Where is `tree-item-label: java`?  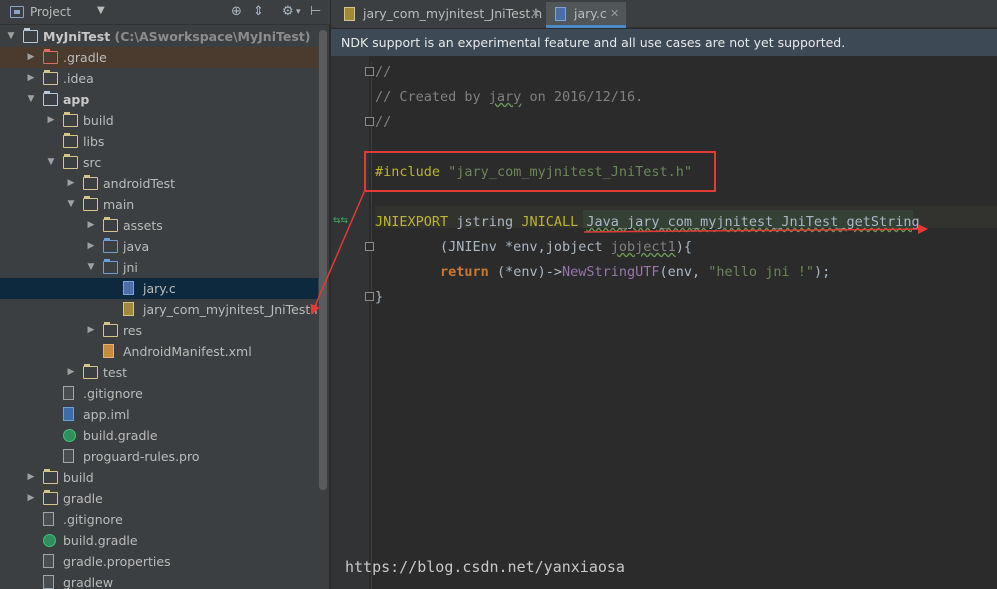
tree-item-label: java is located at coordinates (136, 246).